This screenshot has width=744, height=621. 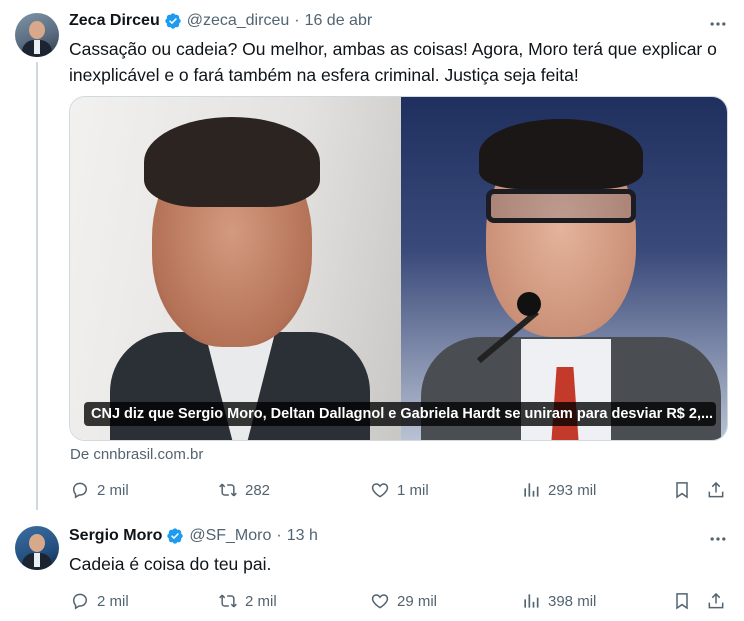 I want to click on tweet-header: Zeca Dirceu @zeca_dirceu · 16 de abr, so click(x=220, y=21).